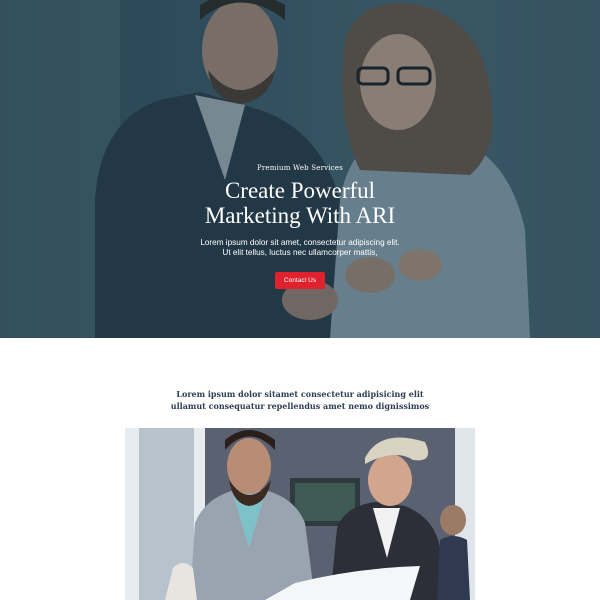 The width and height of the screenshot is (600, 600). What do you see at coordinates (300, 280) in the screenshot?
I see `contact-us-button: Contact Us` at bounding box center [300, 280].